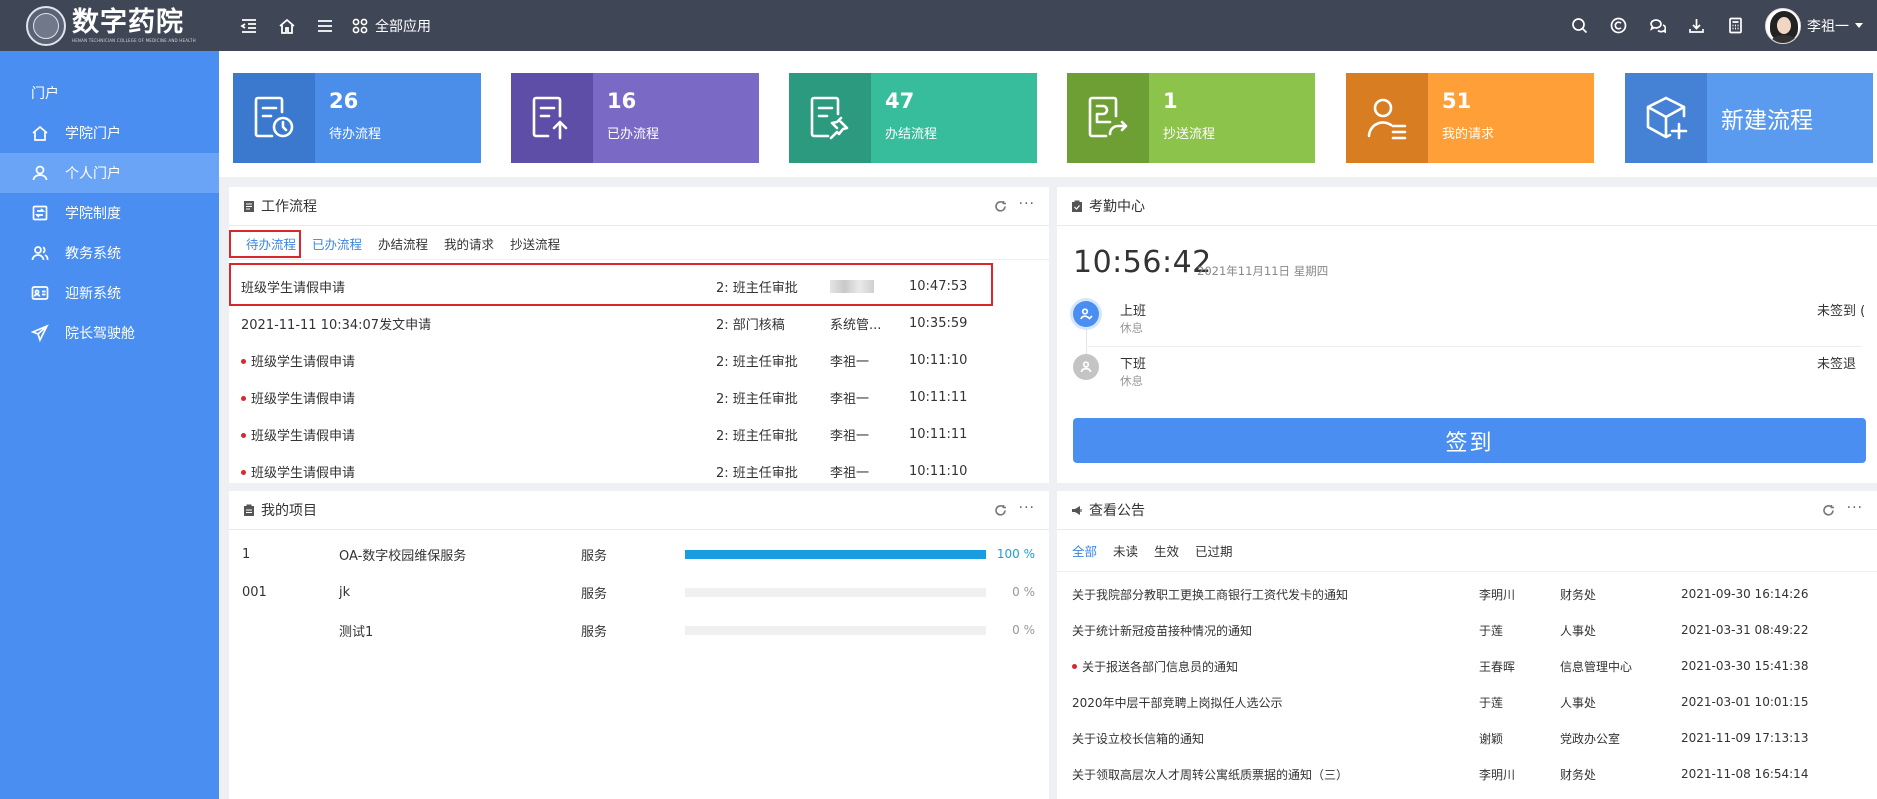 This screenshot has height=799, width=1877. Describe the element at coordinates (1177, 702) in the screenshot. I see `announcement-title: 2020年中层干部竞聘上岗拟任人选公示` at that location.